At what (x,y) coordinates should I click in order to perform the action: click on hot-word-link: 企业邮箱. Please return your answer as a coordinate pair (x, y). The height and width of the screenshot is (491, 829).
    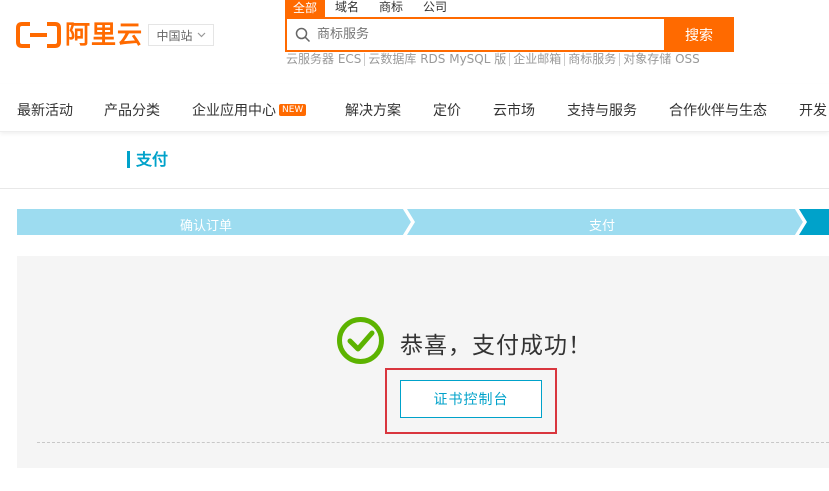
    Looking at the image, I should click on (538, 59).